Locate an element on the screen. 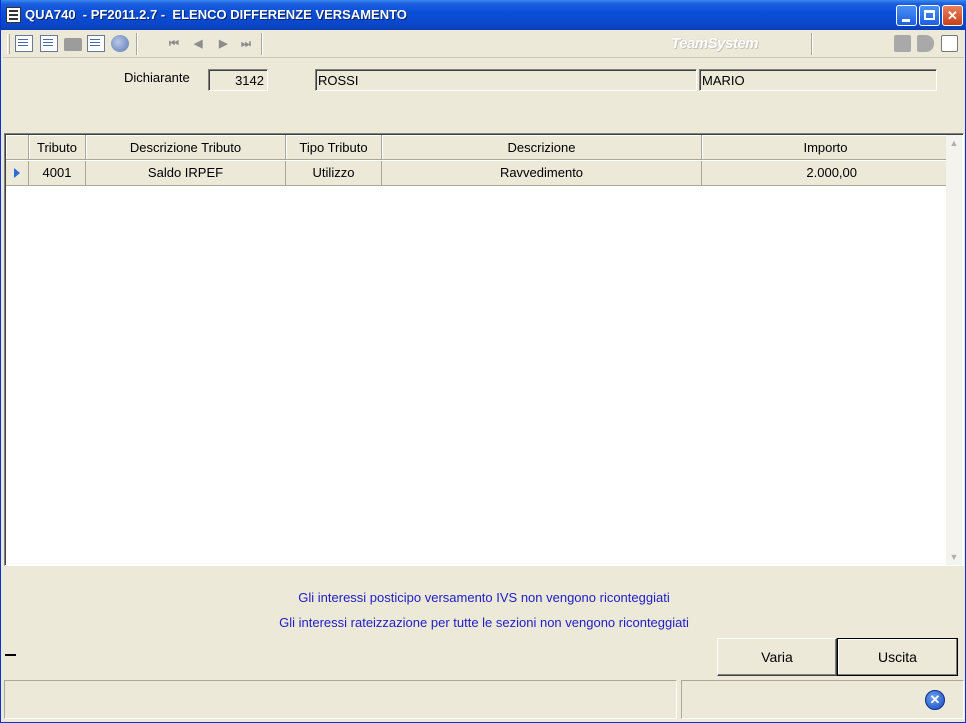 This screenshot has height=723, width=966. focus-marker is located at coordinates (10, 655).